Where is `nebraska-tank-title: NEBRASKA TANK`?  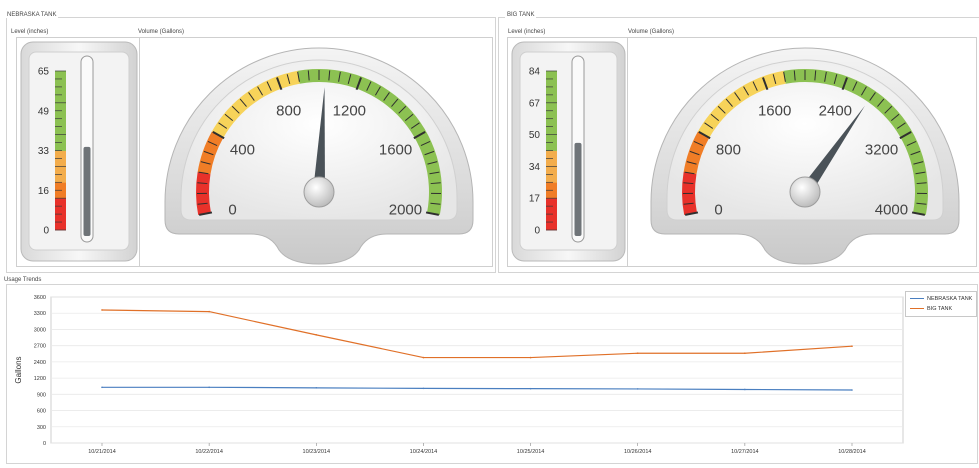 nebraska-tank-title: NEBRASKA TANK is located at coordinates (31, 15).